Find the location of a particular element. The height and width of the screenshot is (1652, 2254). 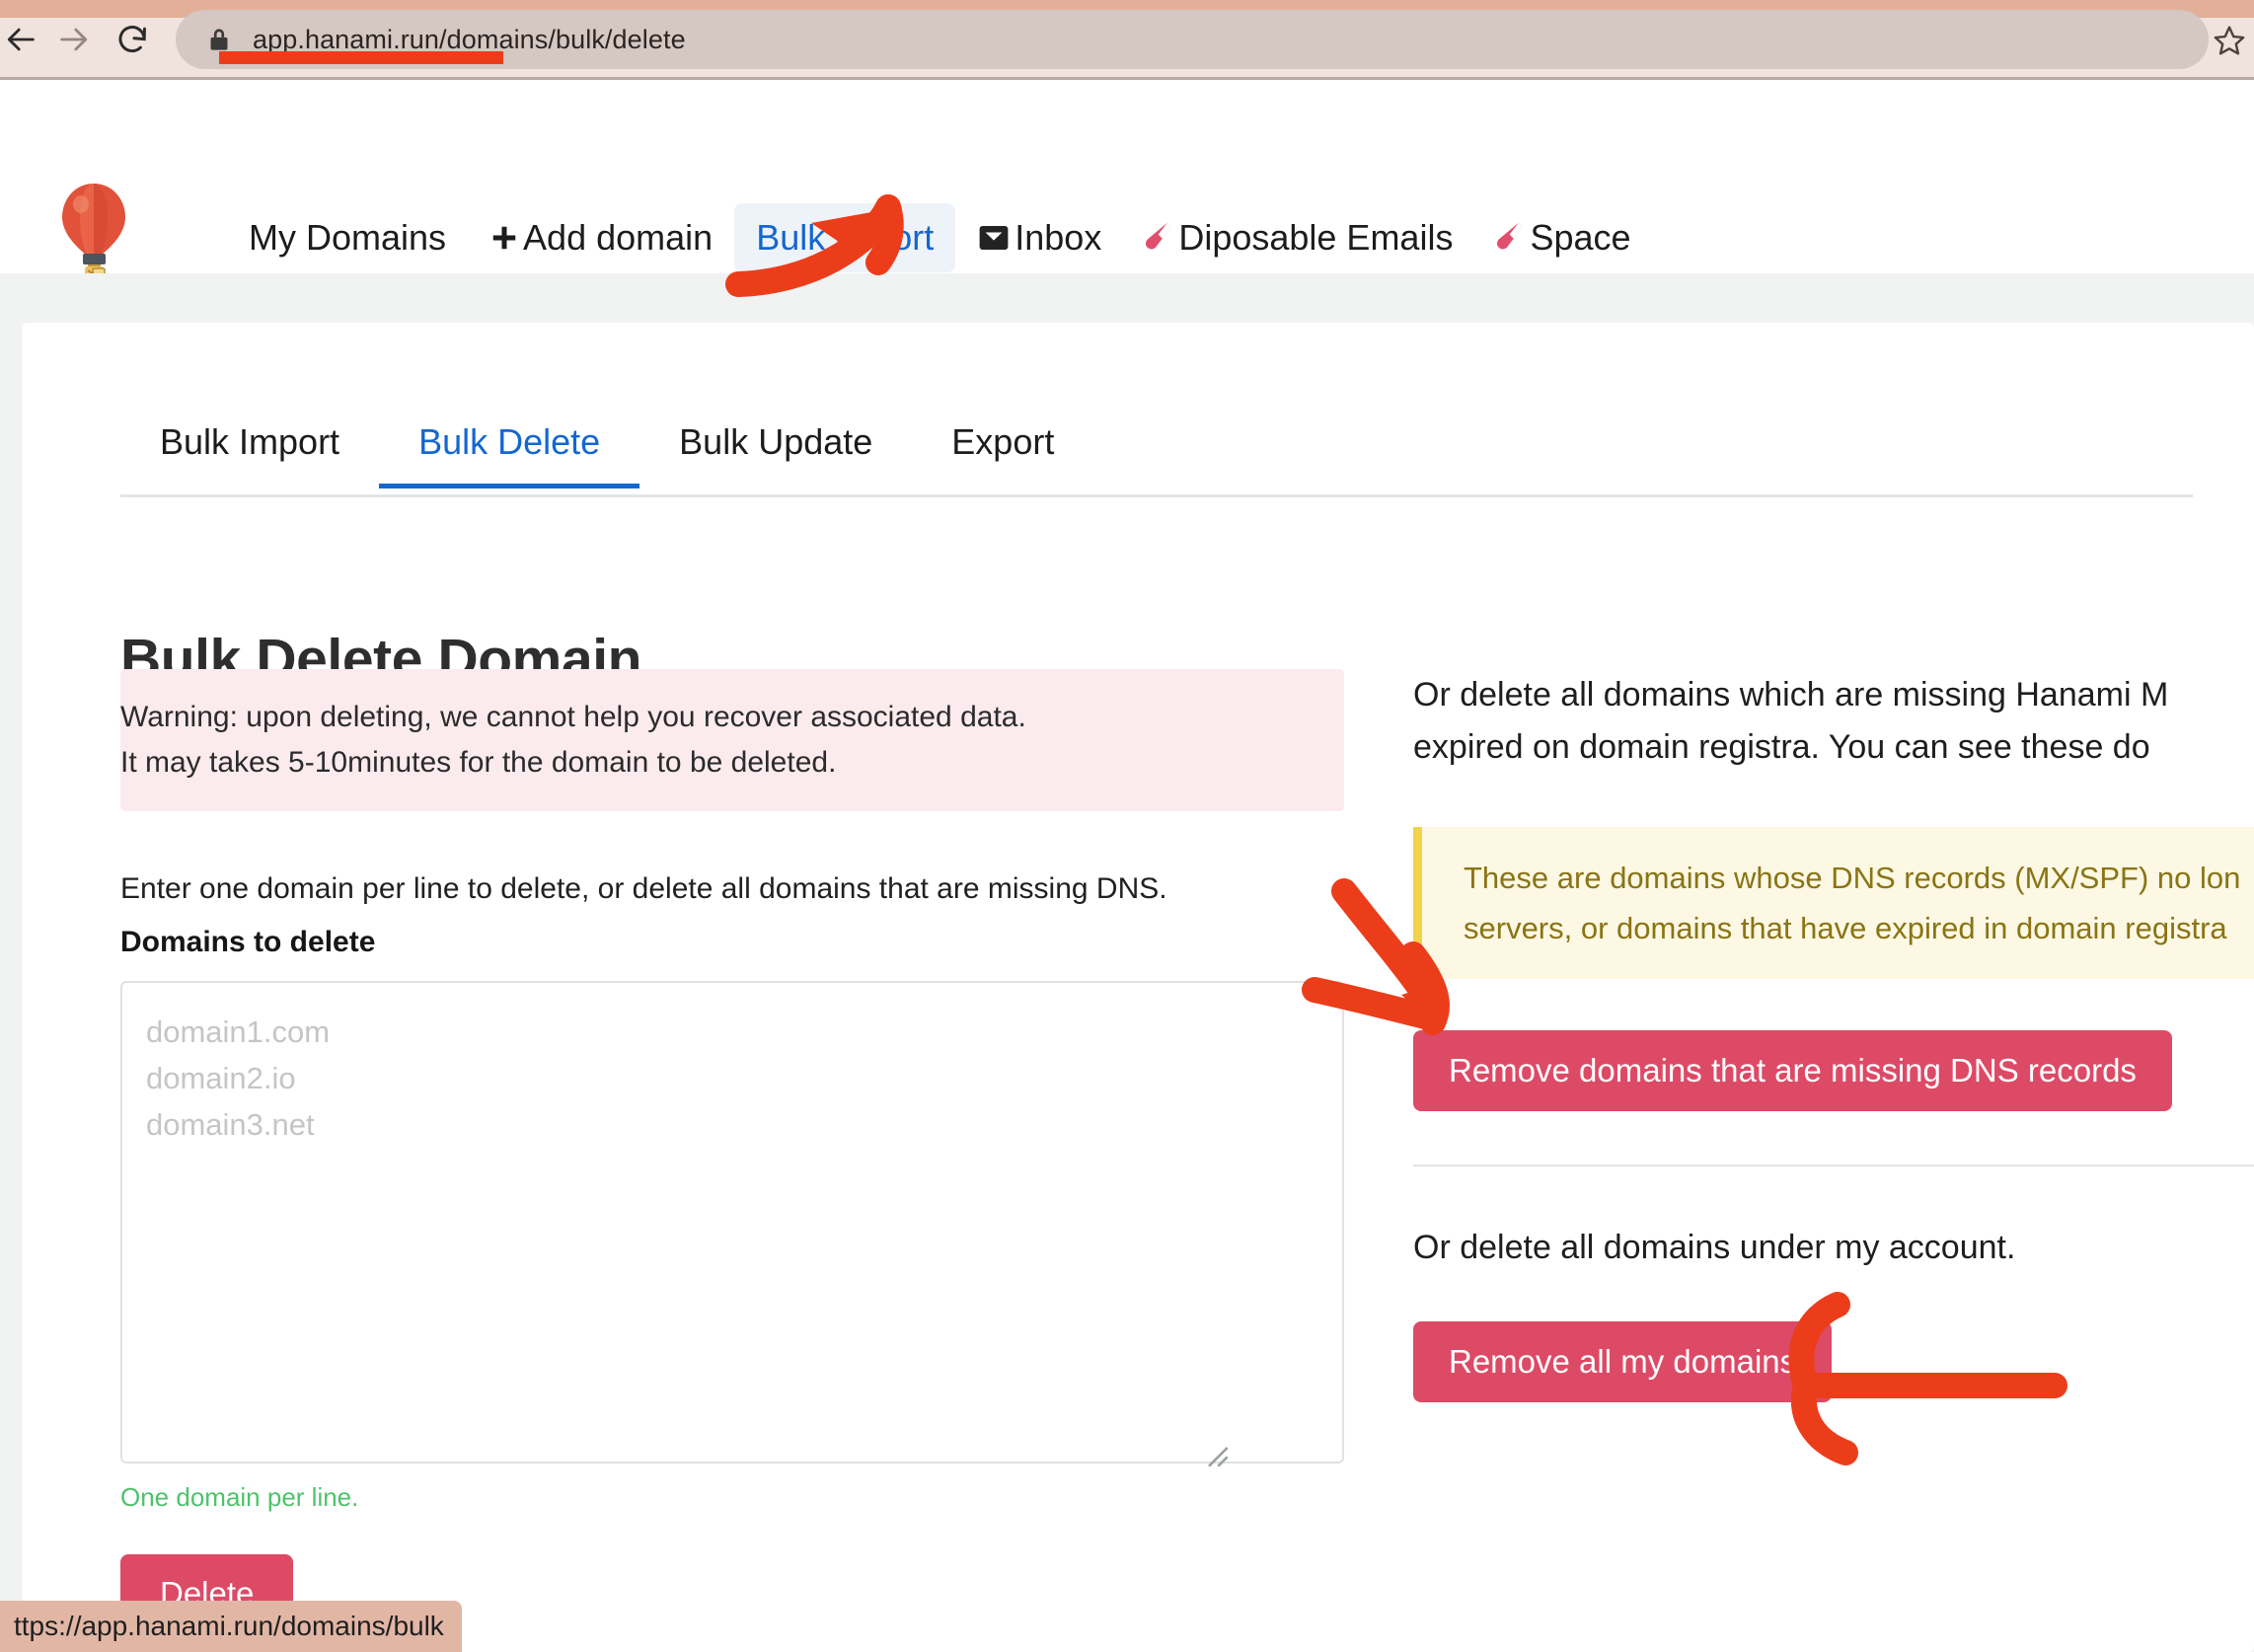

main-navigation: My Domains Add domain Bulk import Inbox is located at coordinates (940, 238).